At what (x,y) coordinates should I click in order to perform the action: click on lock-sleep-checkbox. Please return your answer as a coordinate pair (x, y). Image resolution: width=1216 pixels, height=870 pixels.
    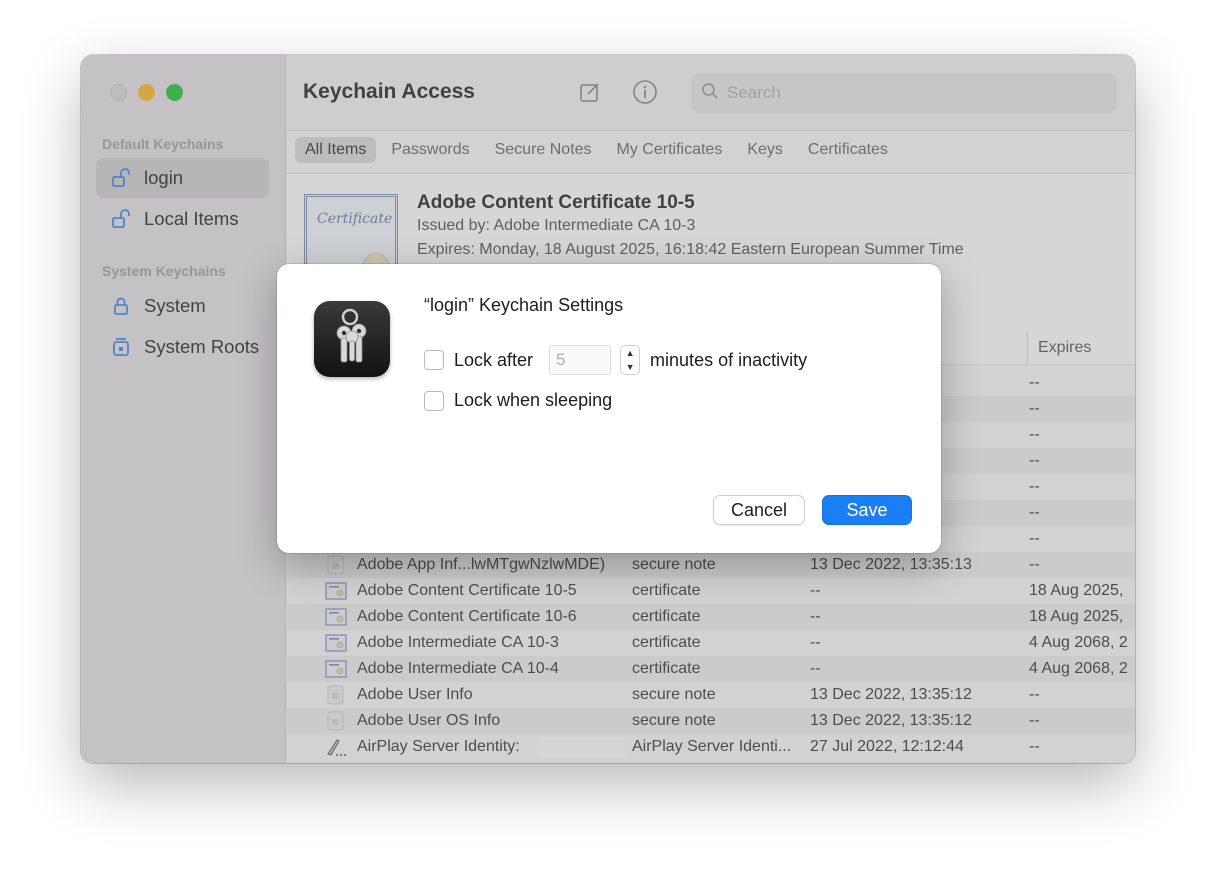
    Looking at the image, I should click on (434, 400).